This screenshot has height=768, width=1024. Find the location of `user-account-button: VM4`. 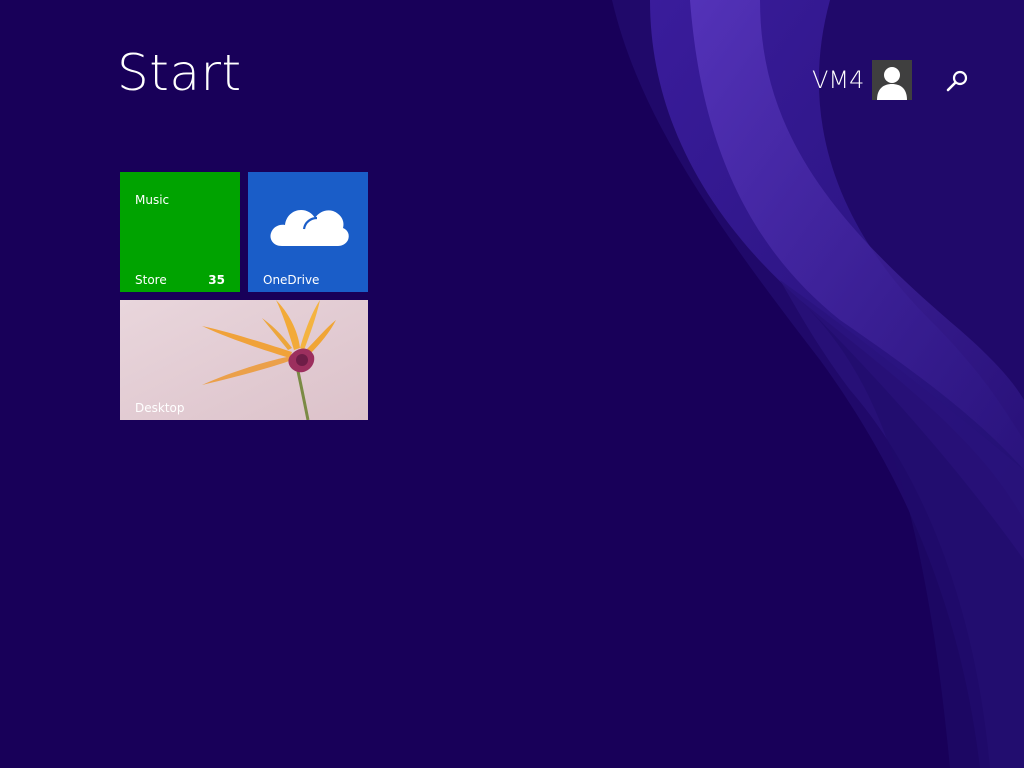

user-account-button: VM4 is located at coordinates (862, 80).